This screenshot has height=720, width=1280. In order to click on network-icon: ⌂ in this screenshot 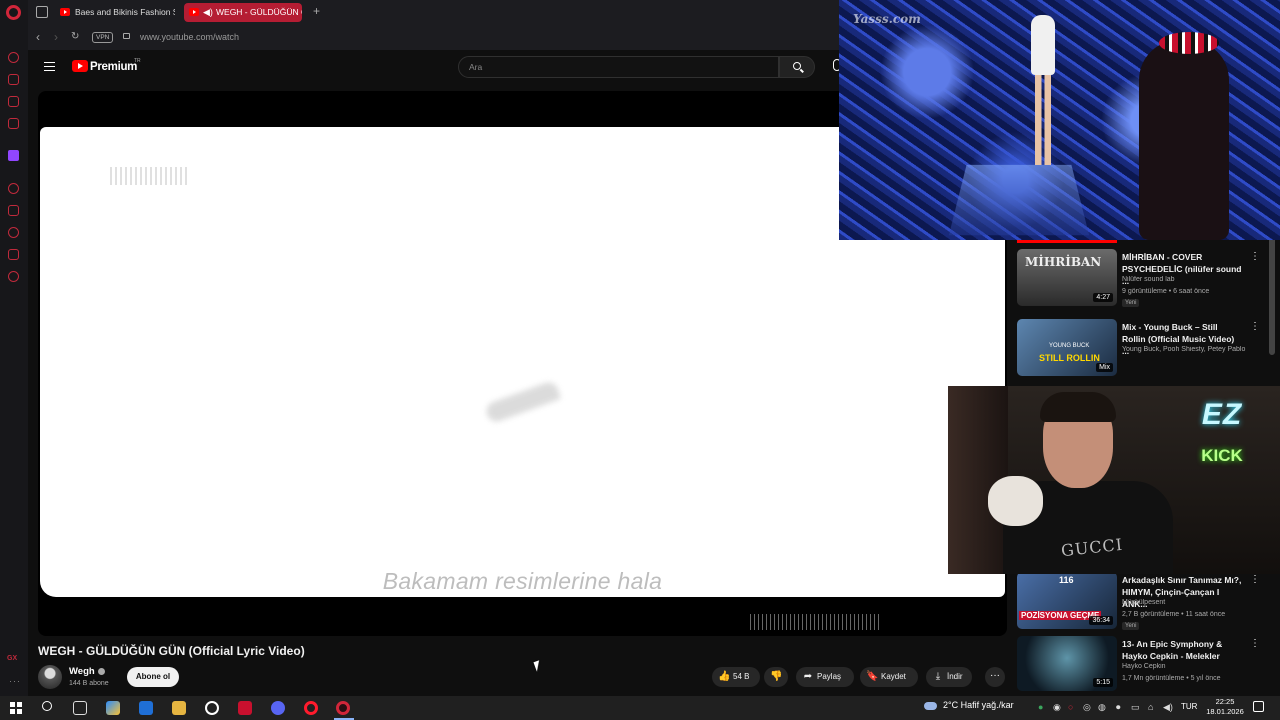, I will do `click(1150, 707)`.